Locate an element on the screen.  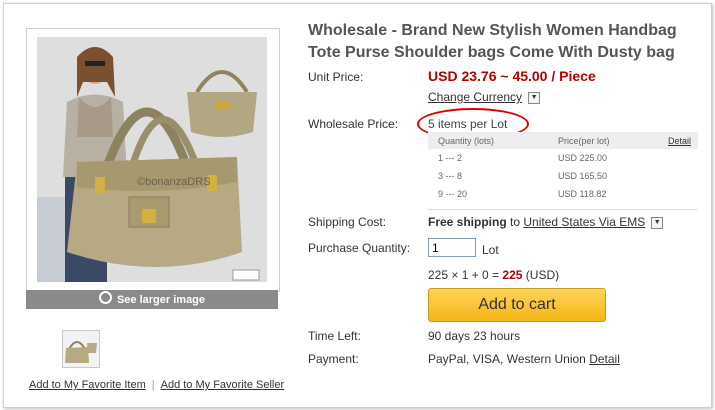
change-currency-control: Change Currency ▼ is located at coordinates (484, 97).